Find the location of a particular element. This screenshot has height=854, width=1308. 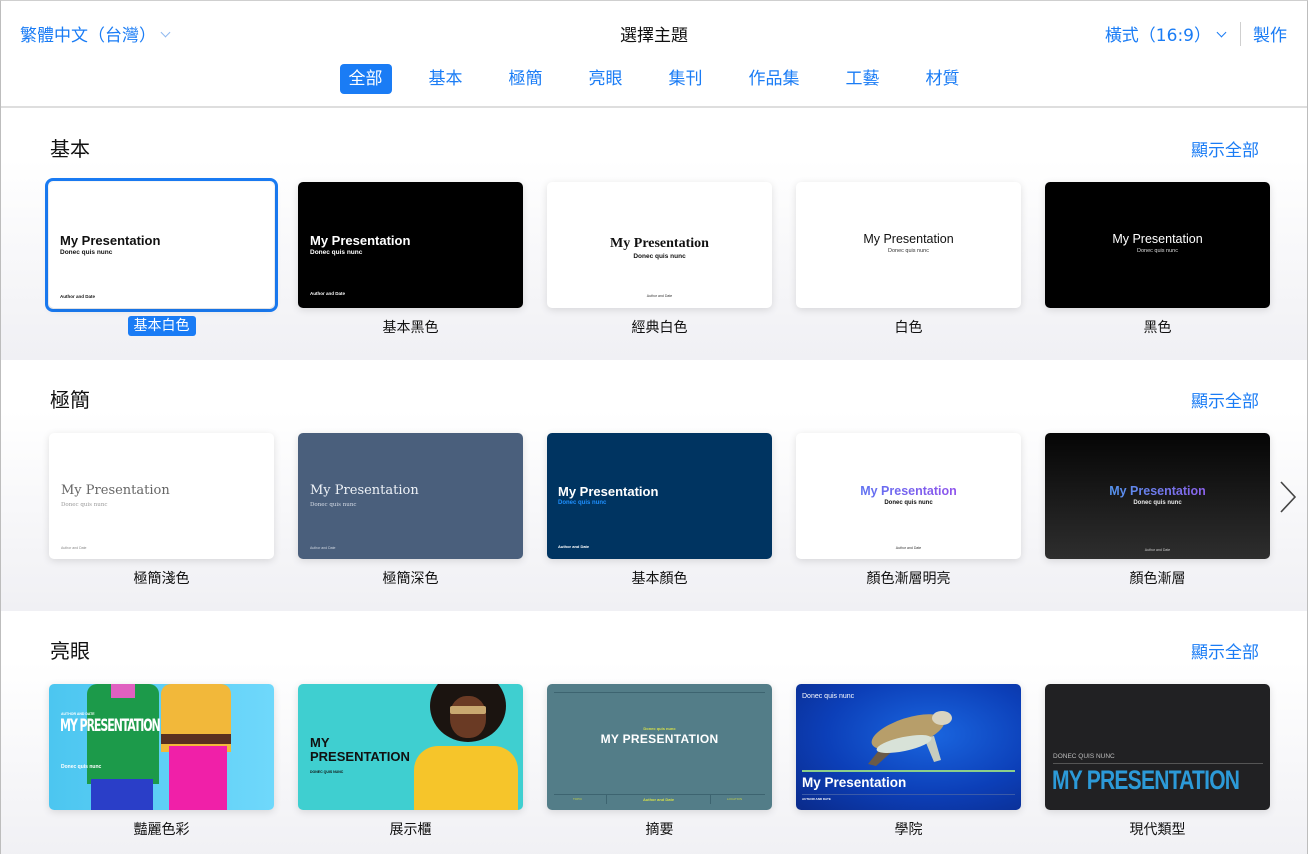

photo-face is located at coordinates (468, 717).